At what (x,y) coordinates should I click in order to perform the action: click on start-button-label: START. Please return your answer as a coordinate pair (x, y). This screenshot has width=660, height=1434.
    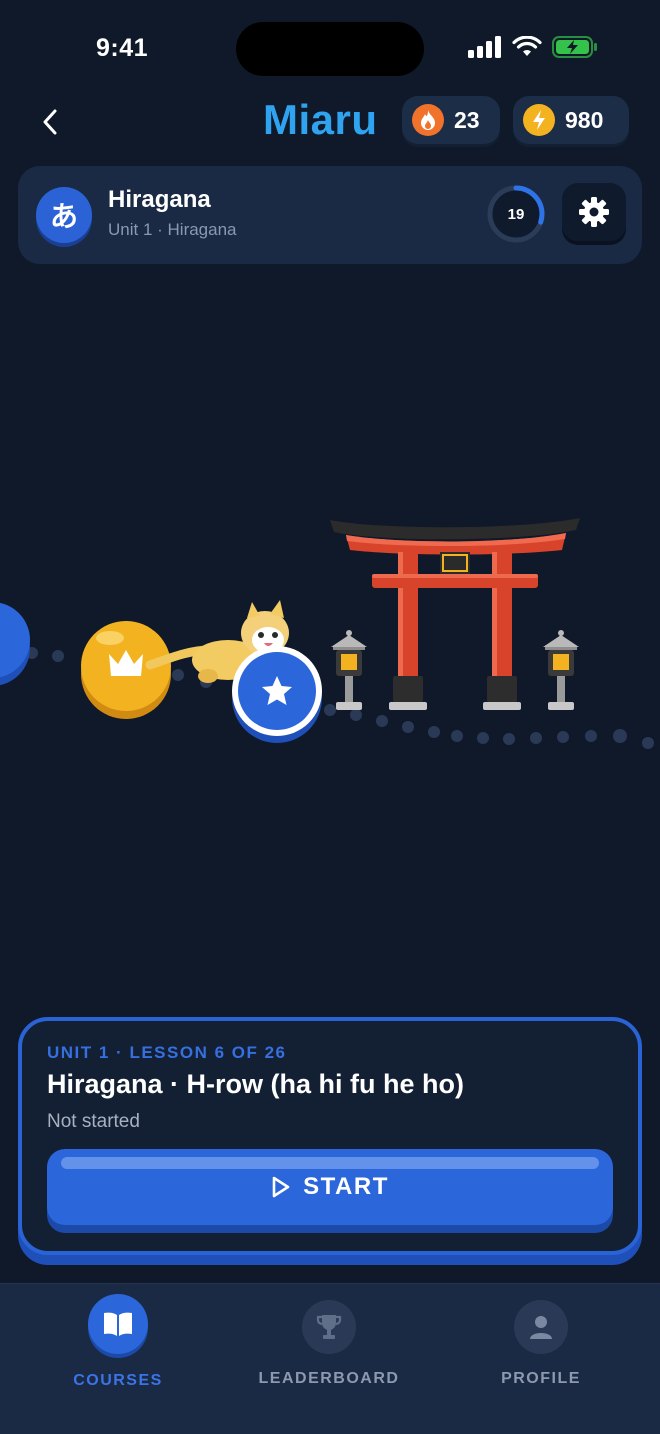
    Looking at the image, I should click on (346, 1186).